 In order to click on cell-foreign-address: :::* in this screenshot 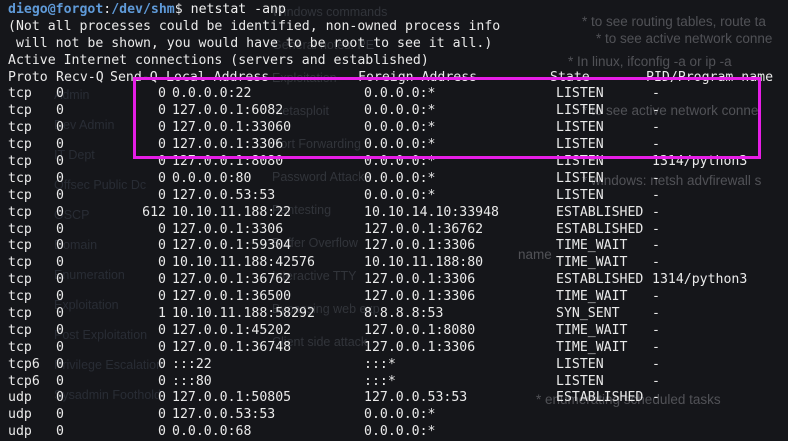, I will do `click(380, 364)`.